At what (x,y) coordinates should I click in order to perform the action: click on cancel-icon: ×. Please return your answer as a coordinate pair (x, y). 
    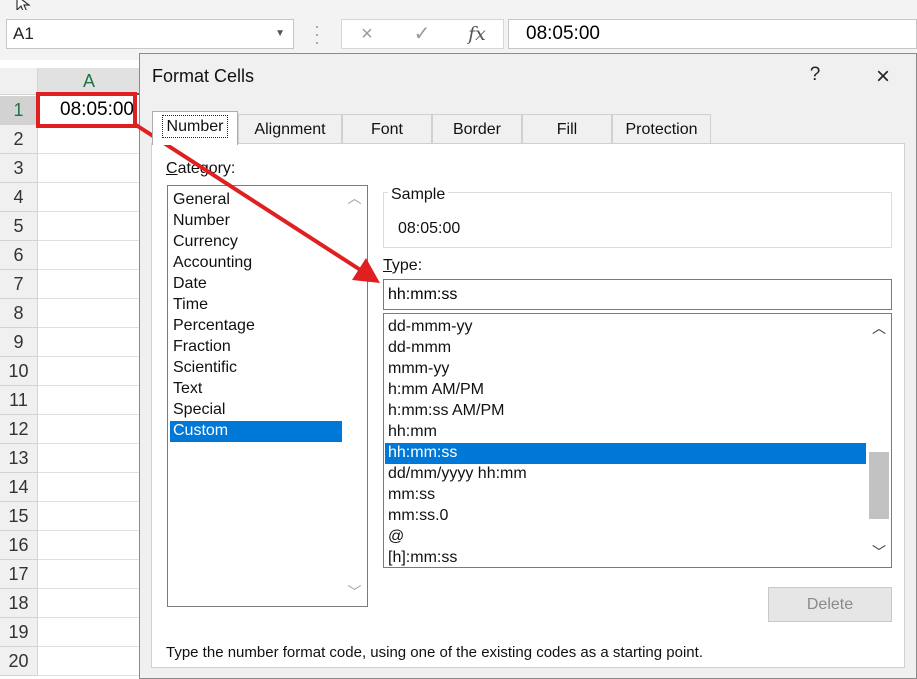
    Looking at the image, I should click on (367, 34).